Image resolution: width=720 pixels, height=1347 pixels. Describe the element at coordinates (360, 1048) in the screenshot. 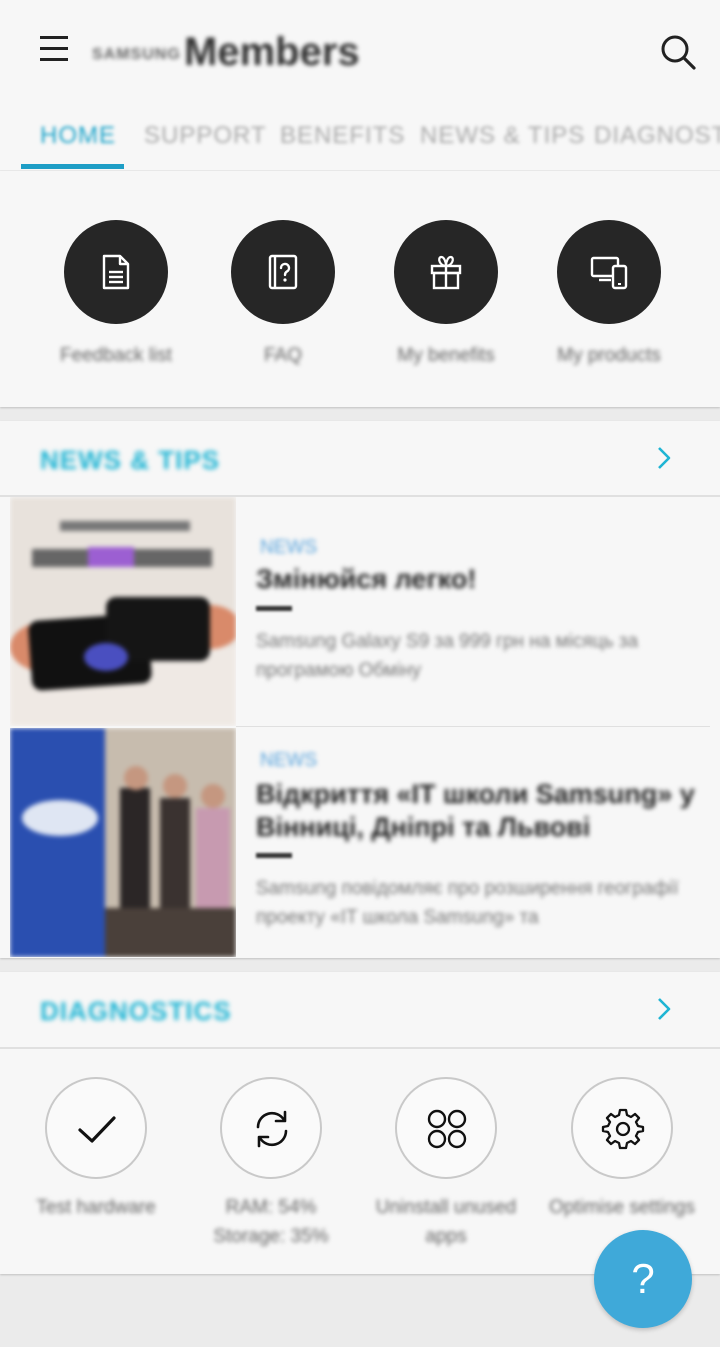

I see `section-divider` at that location.